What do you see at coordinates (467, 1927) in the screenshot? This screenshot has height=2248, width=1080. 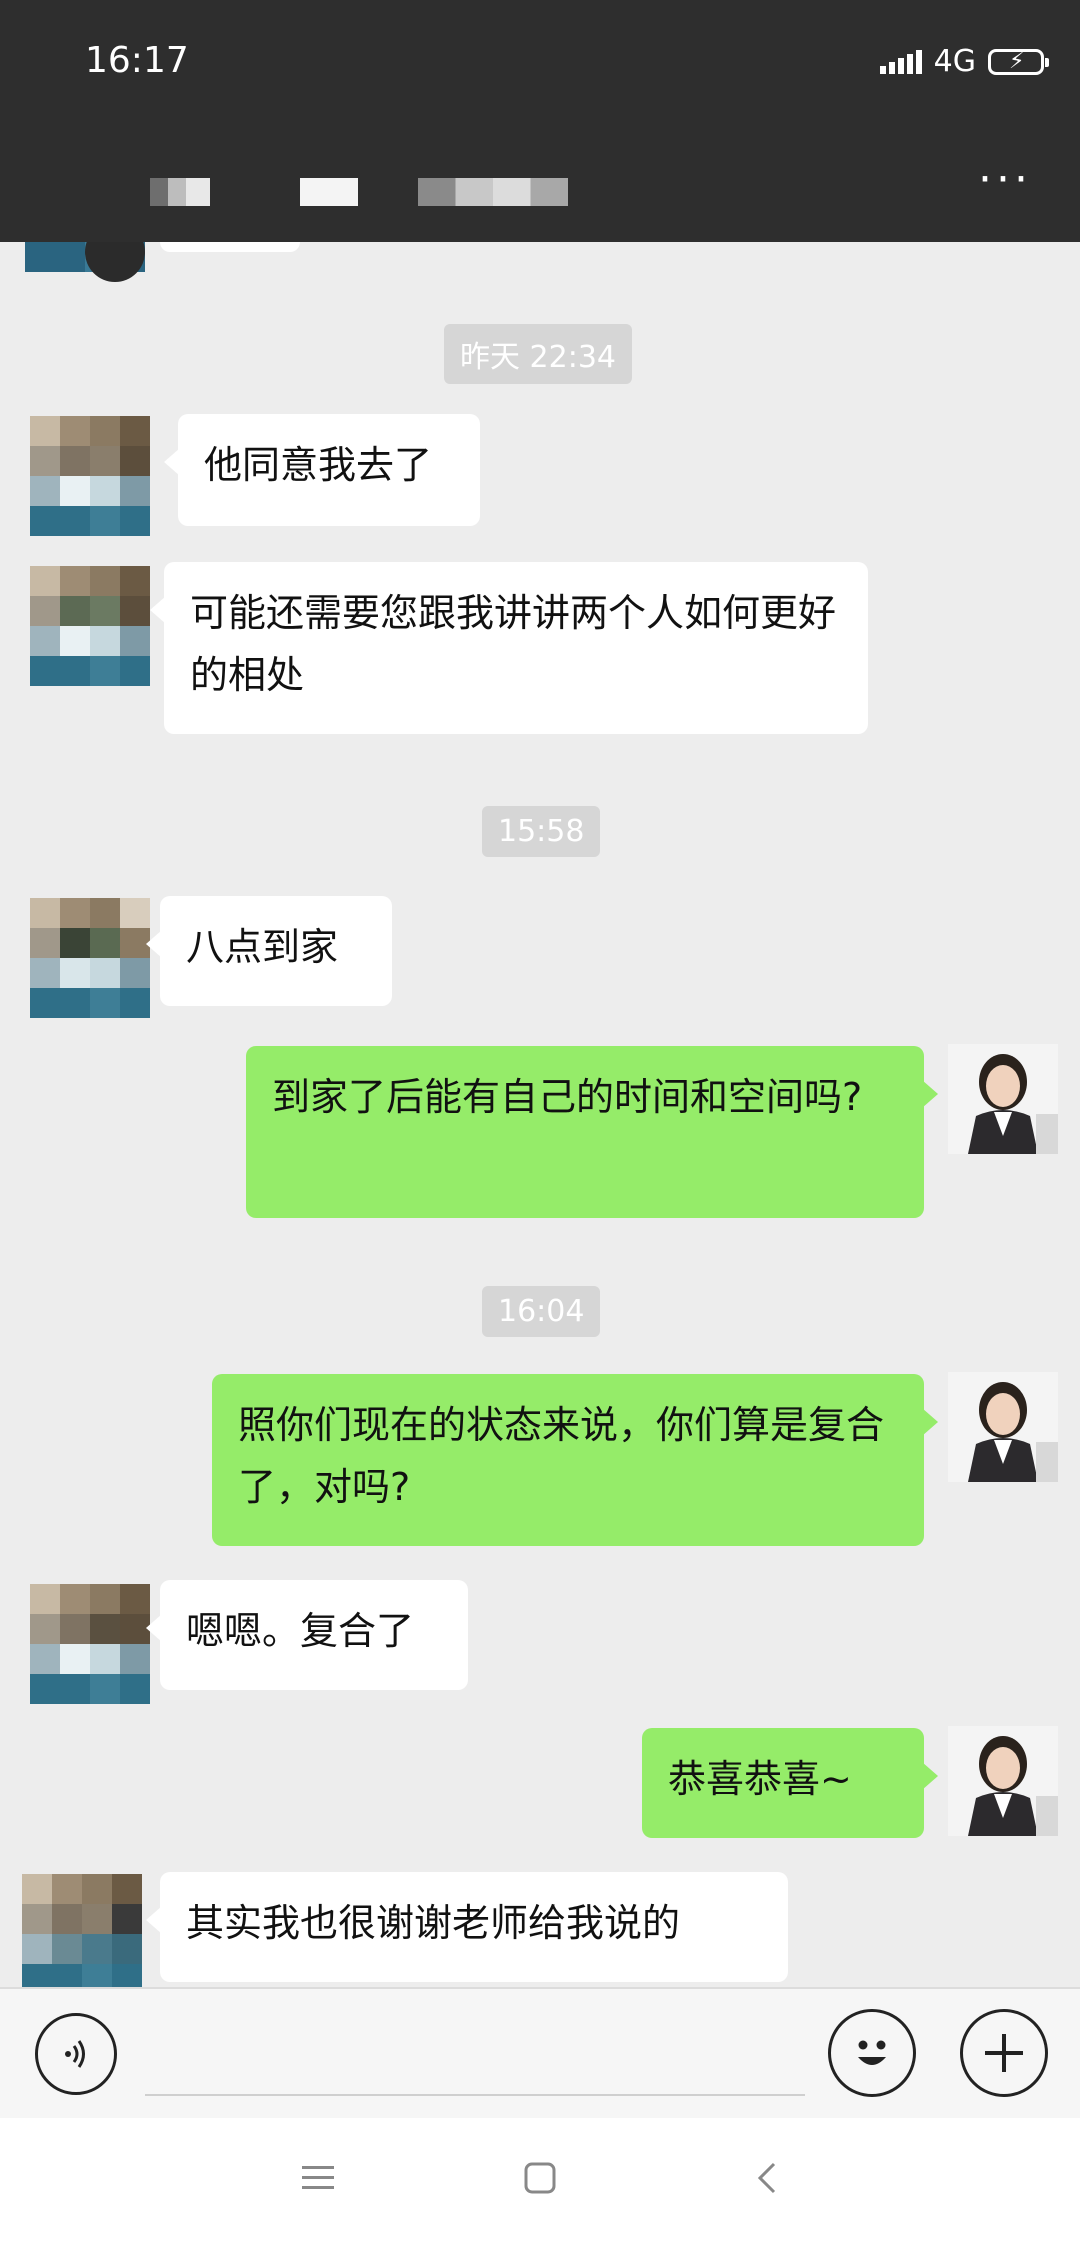 I see `incoming-message: 其实我也很谢谢老师给我说的` at bounding box center [467, 1927].